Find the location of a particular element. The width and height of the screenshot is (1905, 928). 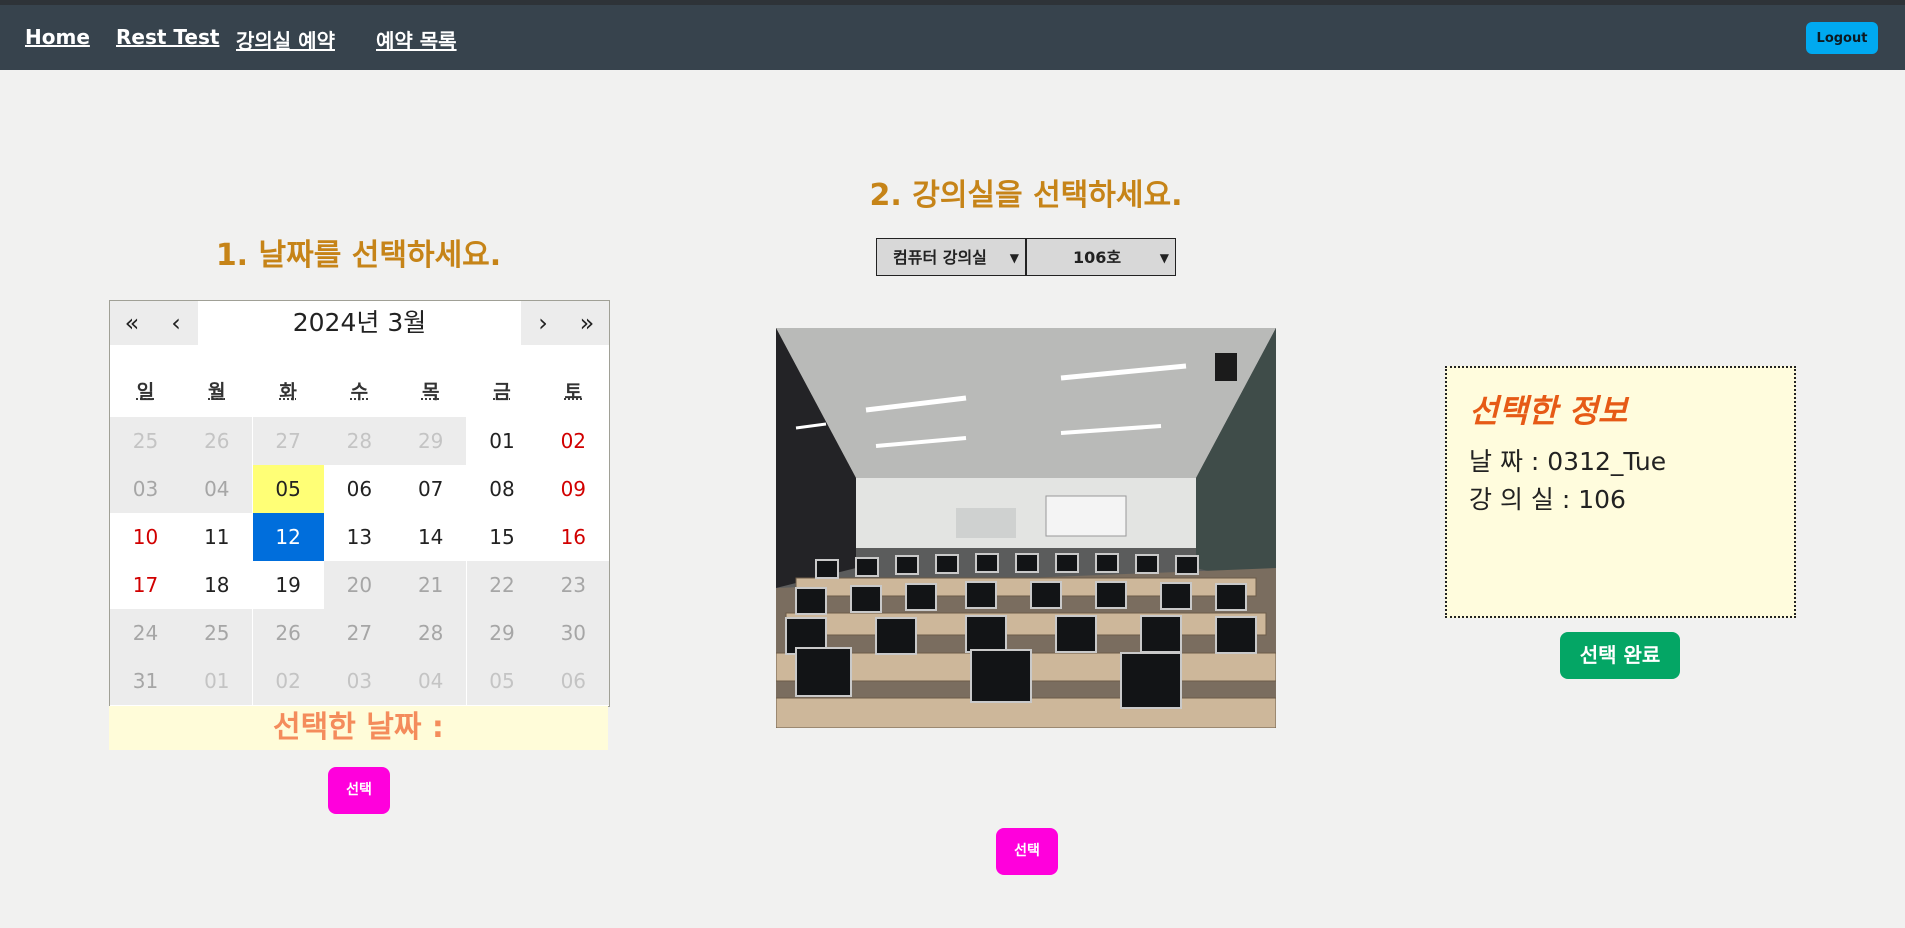

calendar-month-title: 2024년 3월 is located at coordinates (359, 323).